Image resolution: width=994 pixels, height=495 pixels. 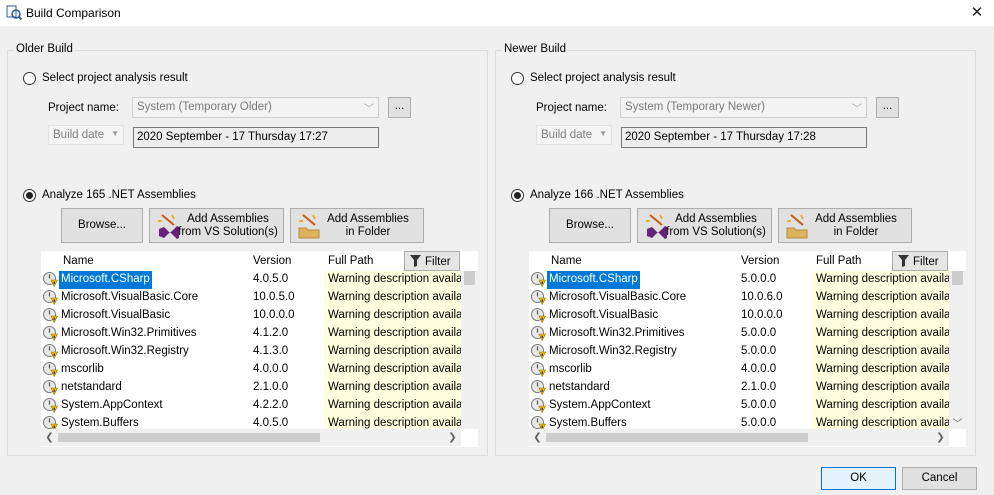 What do you see at coordinates (368, 219) in the screenshot?
I see `add-in-folder-line1: Add Assemblies` at bounding box center [368, 219].